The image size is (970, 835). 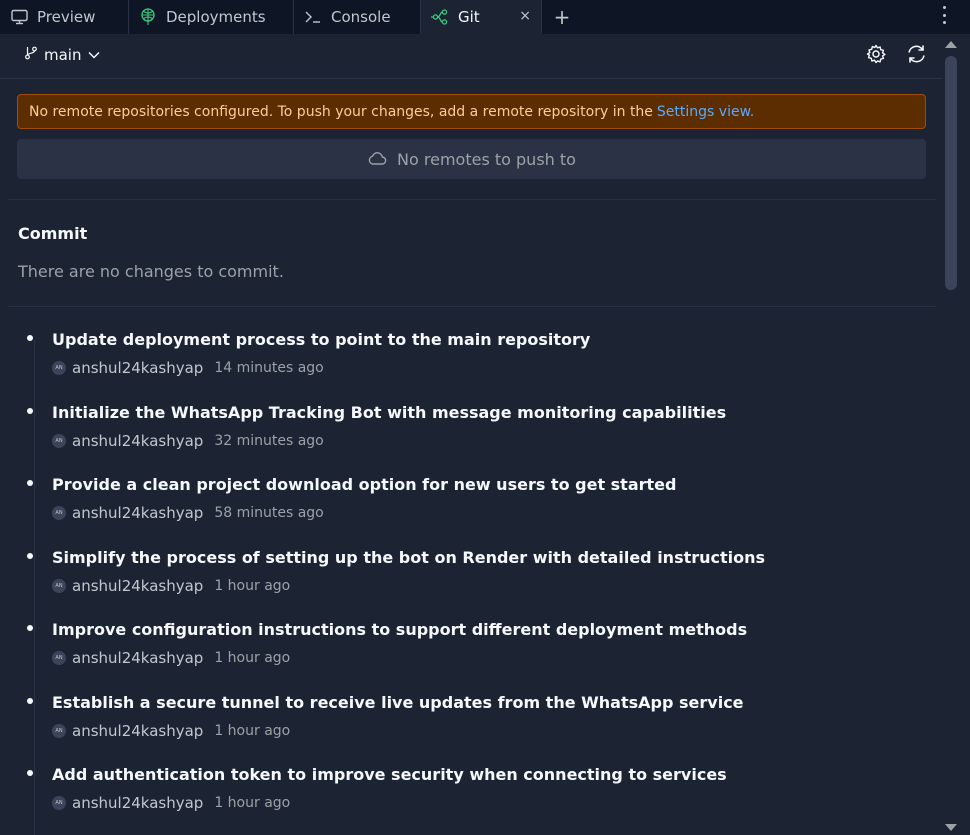 I want to click on refresh-button, so click(x=916, y=56).